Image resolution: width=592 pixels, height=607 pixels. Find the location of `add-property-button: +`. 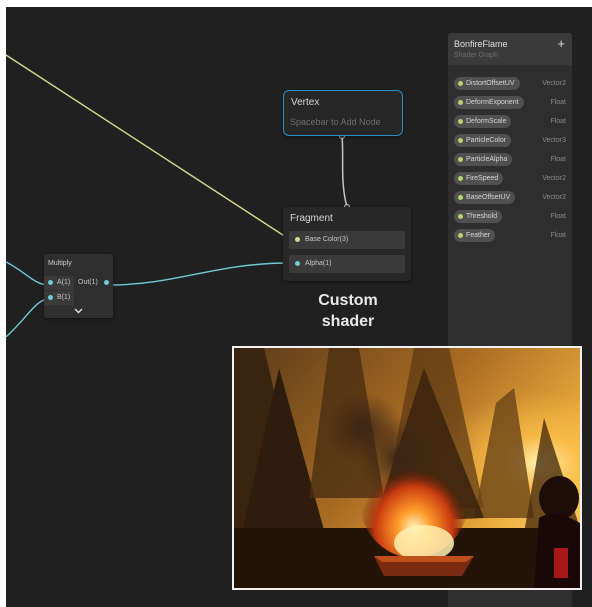

add-property-button: + is located at coordinates (561, 43).